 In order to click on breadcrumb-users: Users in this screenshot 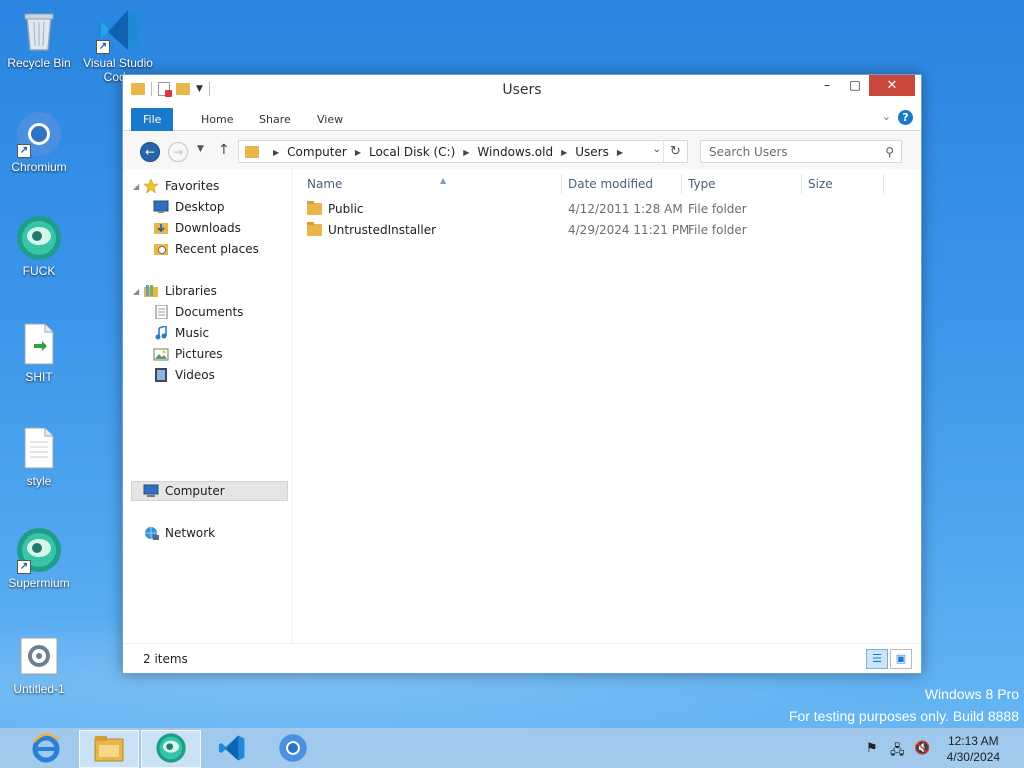, I will do `click(592, 152)`.